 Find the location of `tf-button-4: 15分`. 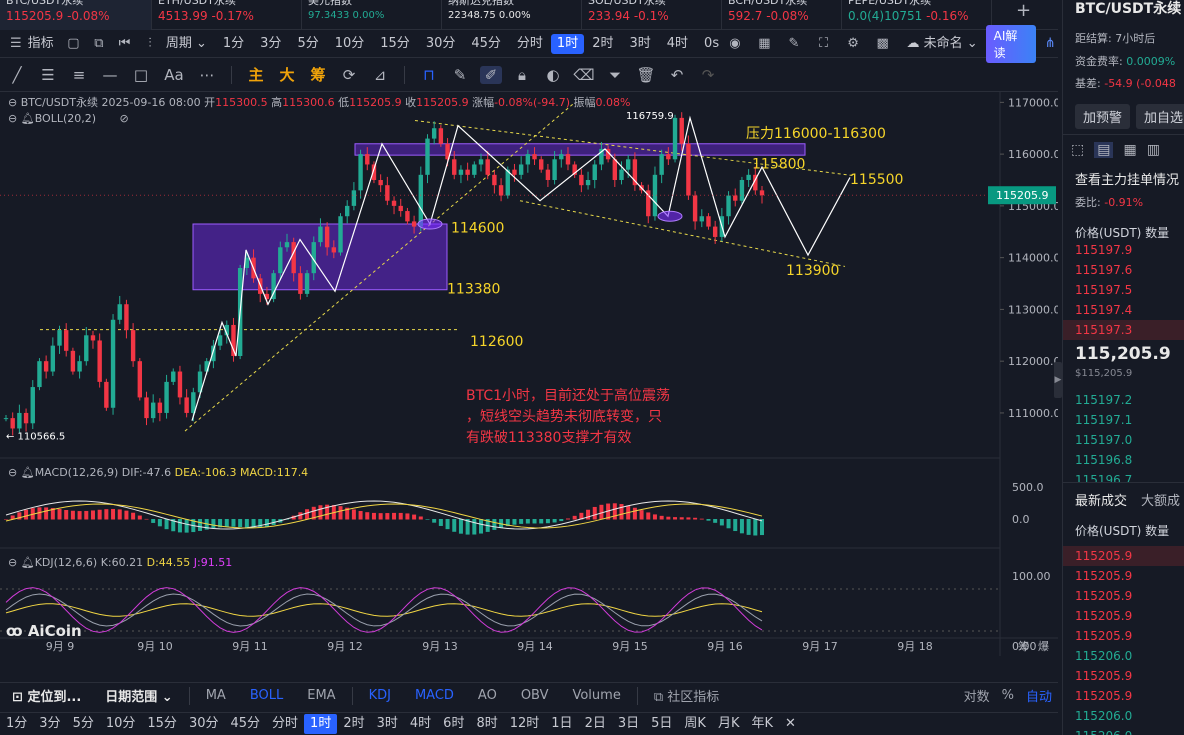

tf-button-4: 15分 is located at coordinates (162, 724).